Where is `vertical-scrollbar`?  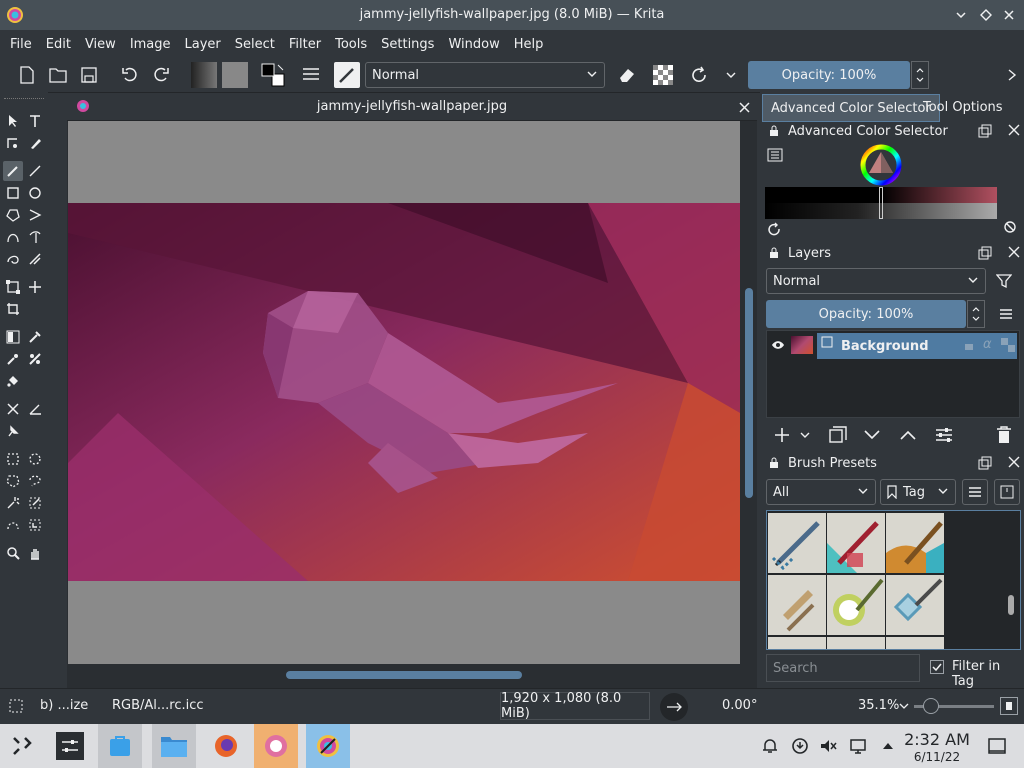
vertical-scrollbar is located at coordinates (749, 393).